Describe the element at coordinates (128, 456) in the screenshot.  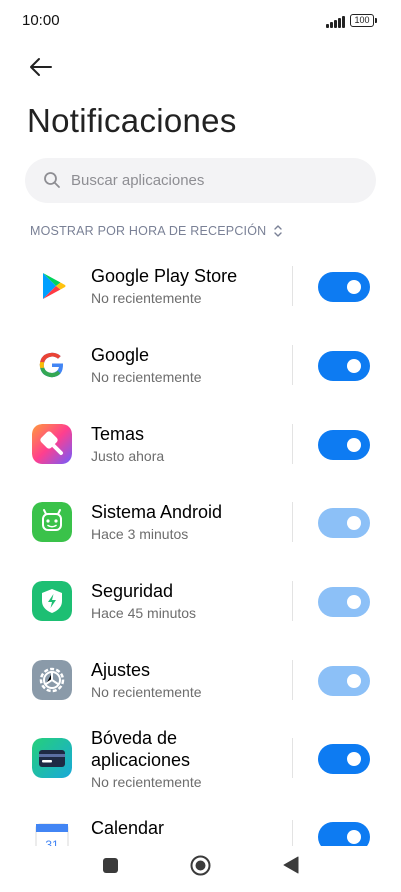
I see `app-subtitle: Justo ahora` at that location.